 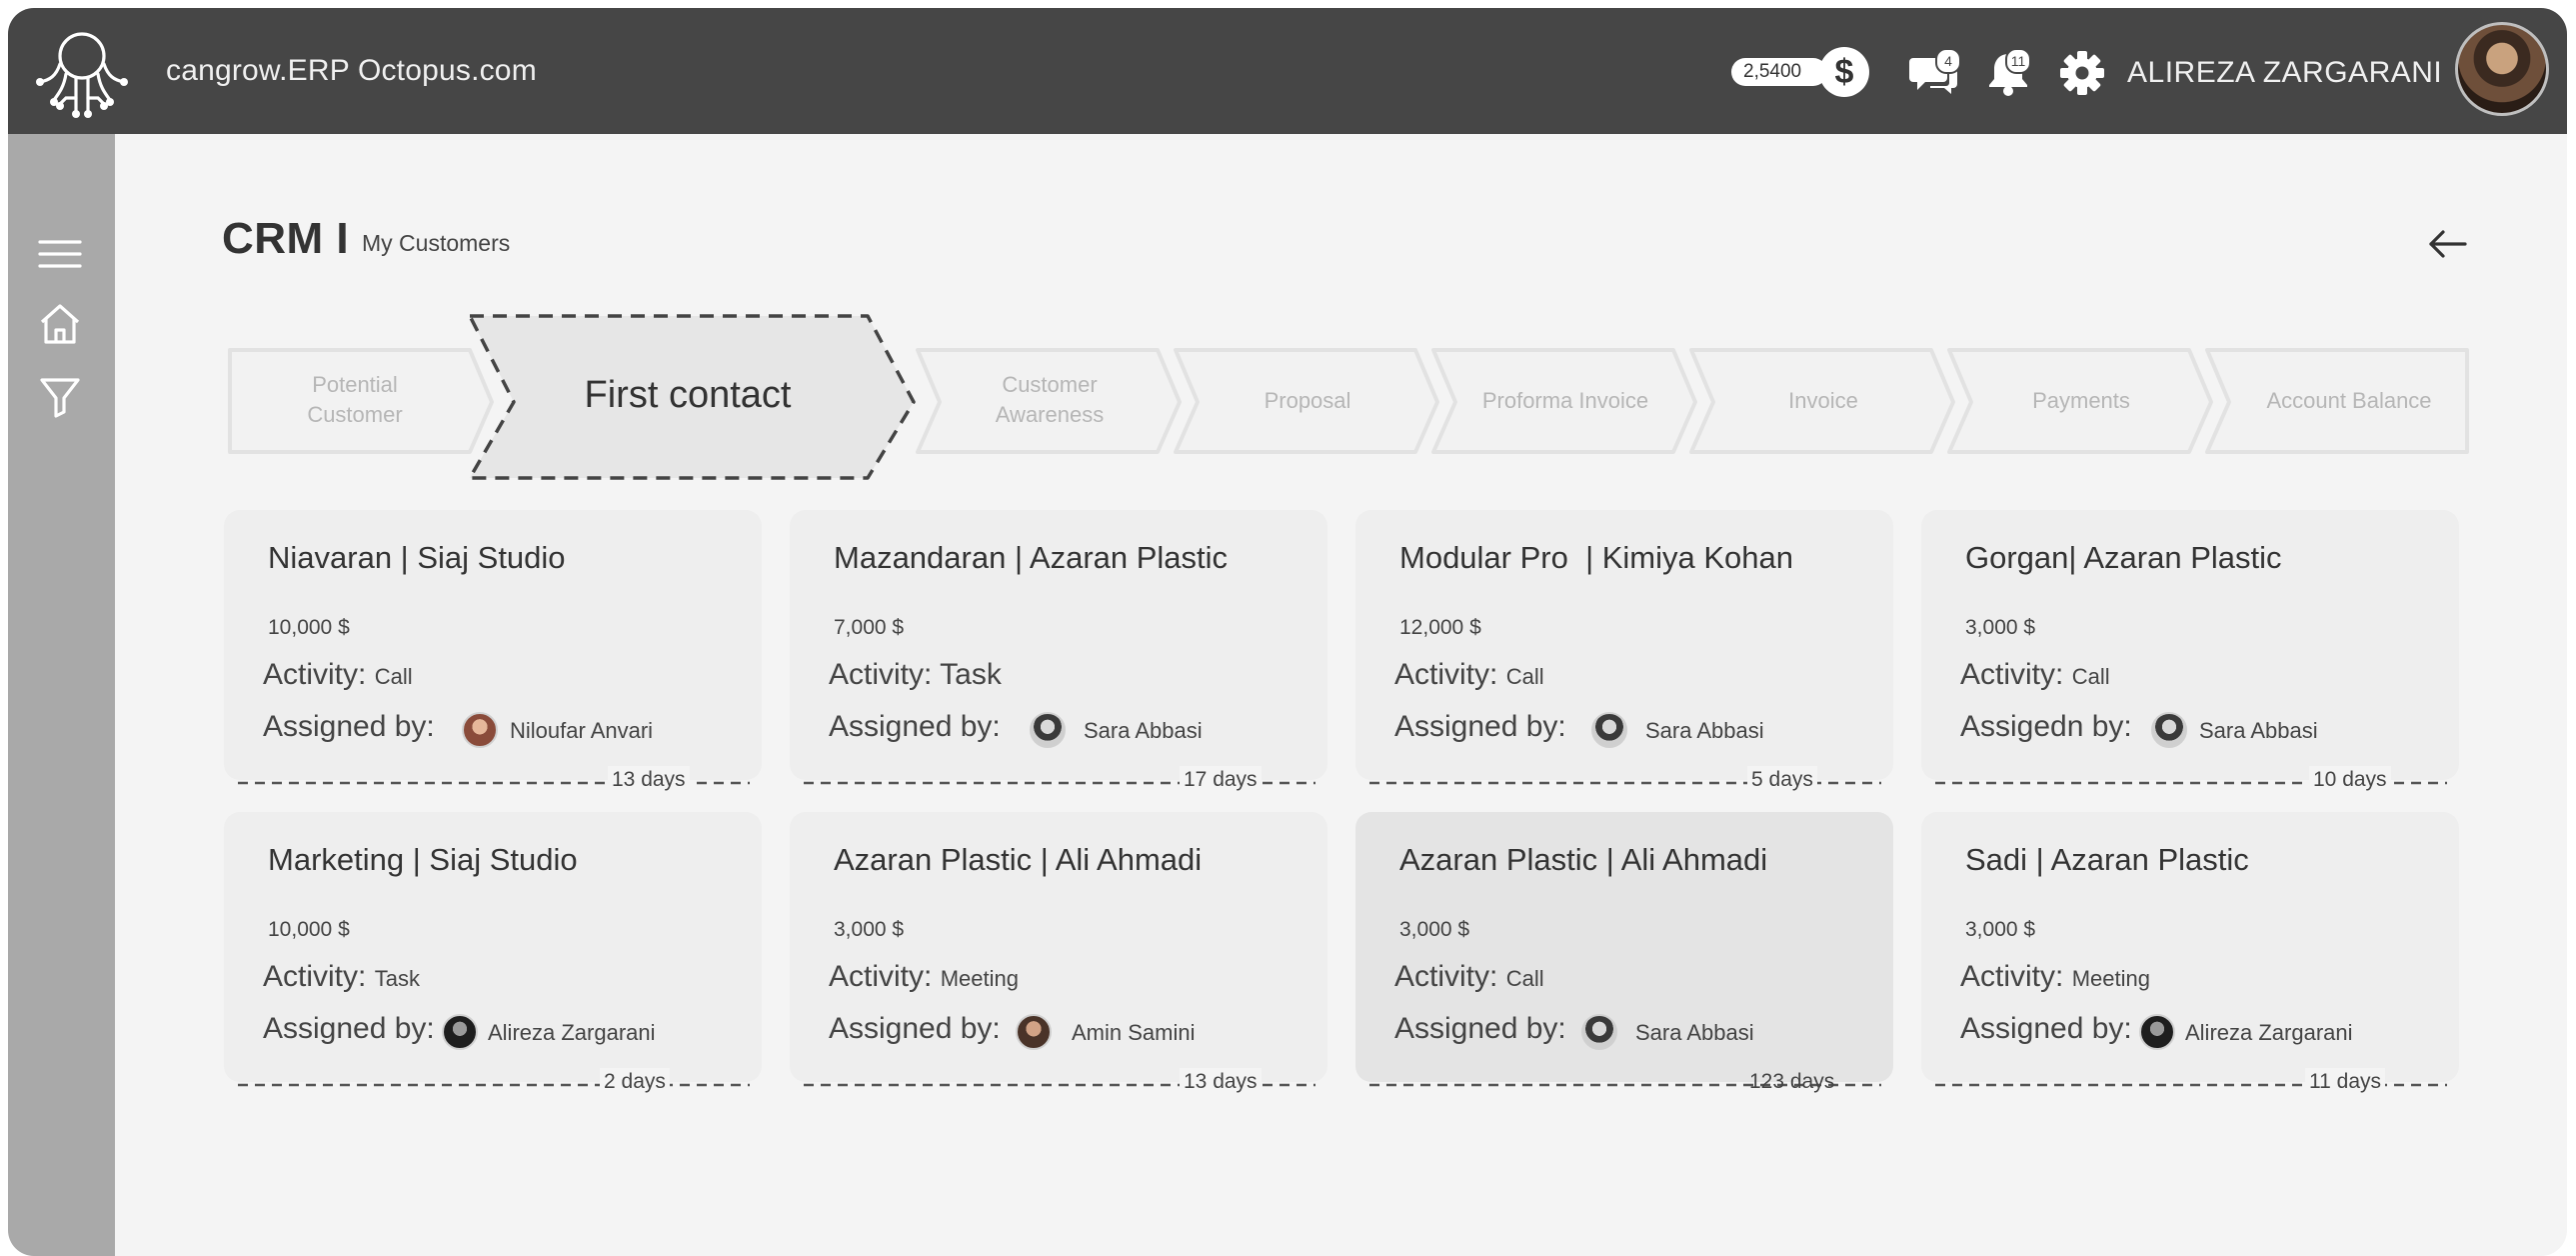 What do you see at coordinates (1823, 401) in the screenshot?
I see `stage-invoice: Invoice` at bounding box center [1823, 401].